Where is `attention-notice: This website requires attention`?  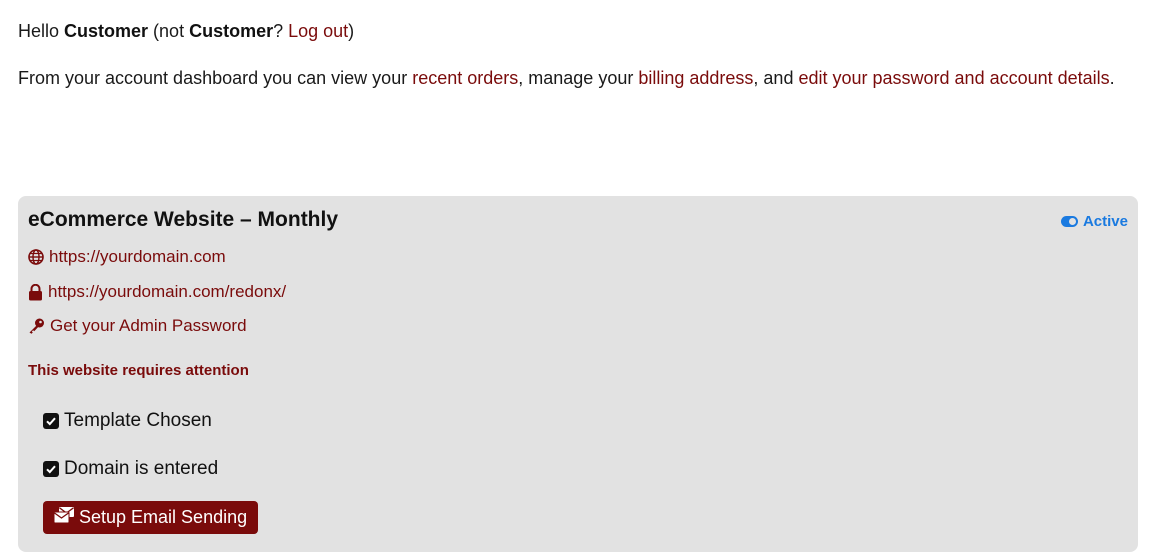
attention-notice: This website requires attention is located at coordinates (138, 370).